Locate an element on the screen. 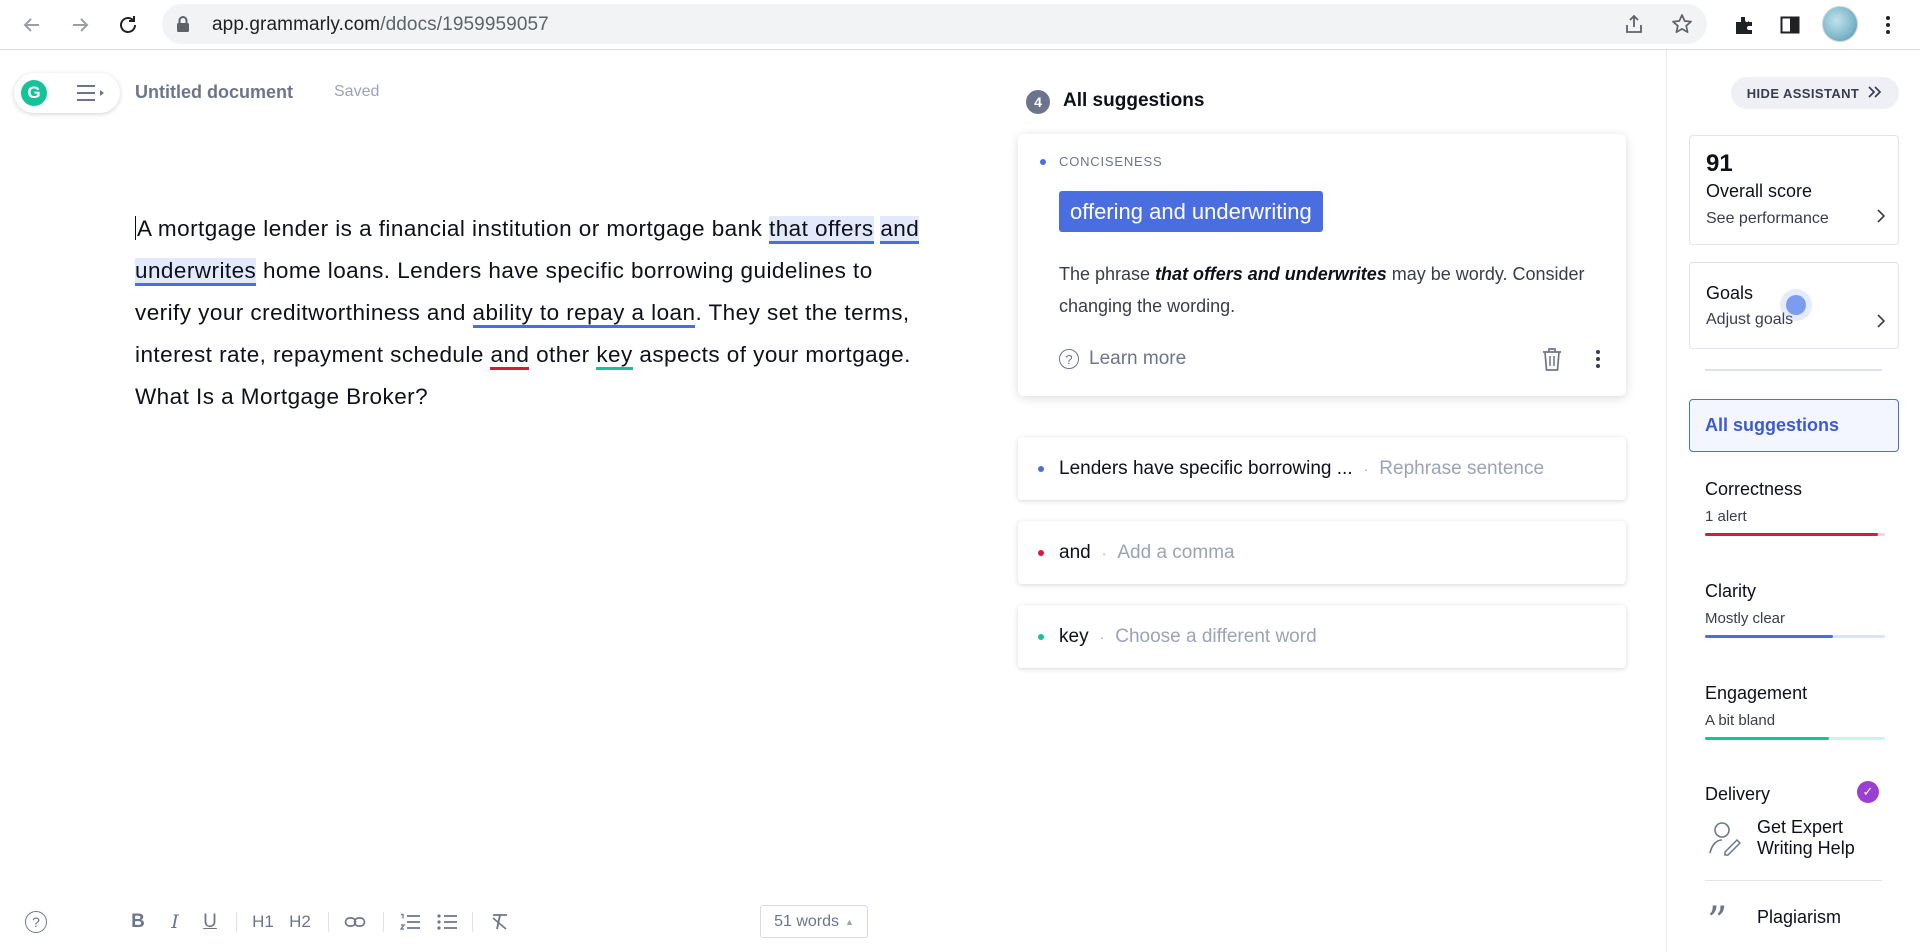  all-suggestions-tab: All suggestions is located at coordinates (1794, 425).